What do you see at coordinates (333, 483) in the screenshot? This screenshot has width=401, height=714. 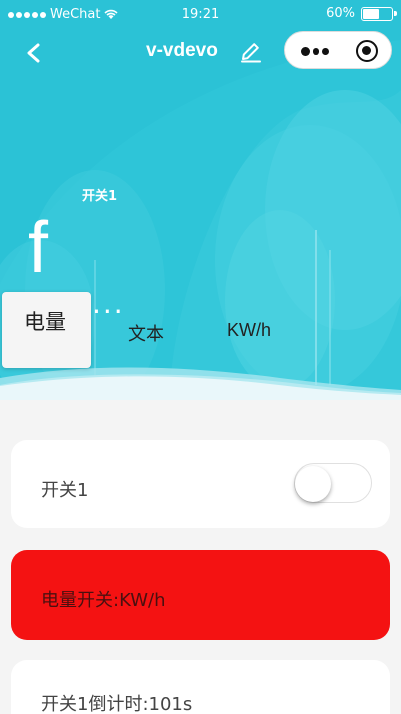 I see `switch-toggle` at bounding box center [333, 483].